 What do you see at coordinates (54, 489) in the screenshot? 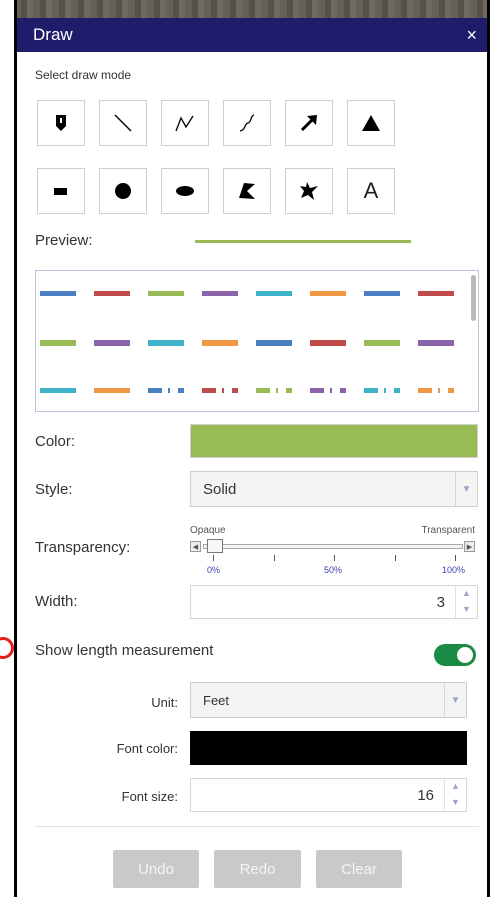
I see `style-label: Style:` at bounding box center [54, 489].